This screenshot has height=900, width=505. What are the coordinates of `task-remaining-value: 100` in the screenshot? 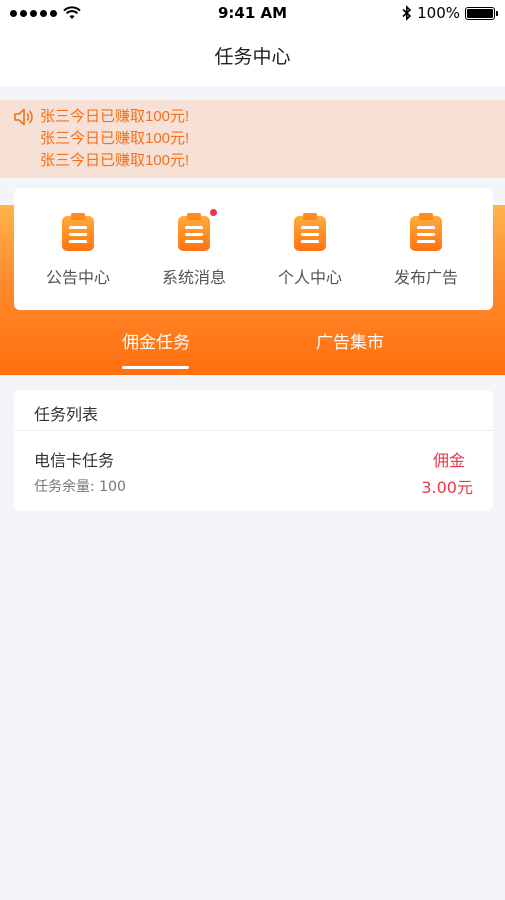 It's located at (112, 487).